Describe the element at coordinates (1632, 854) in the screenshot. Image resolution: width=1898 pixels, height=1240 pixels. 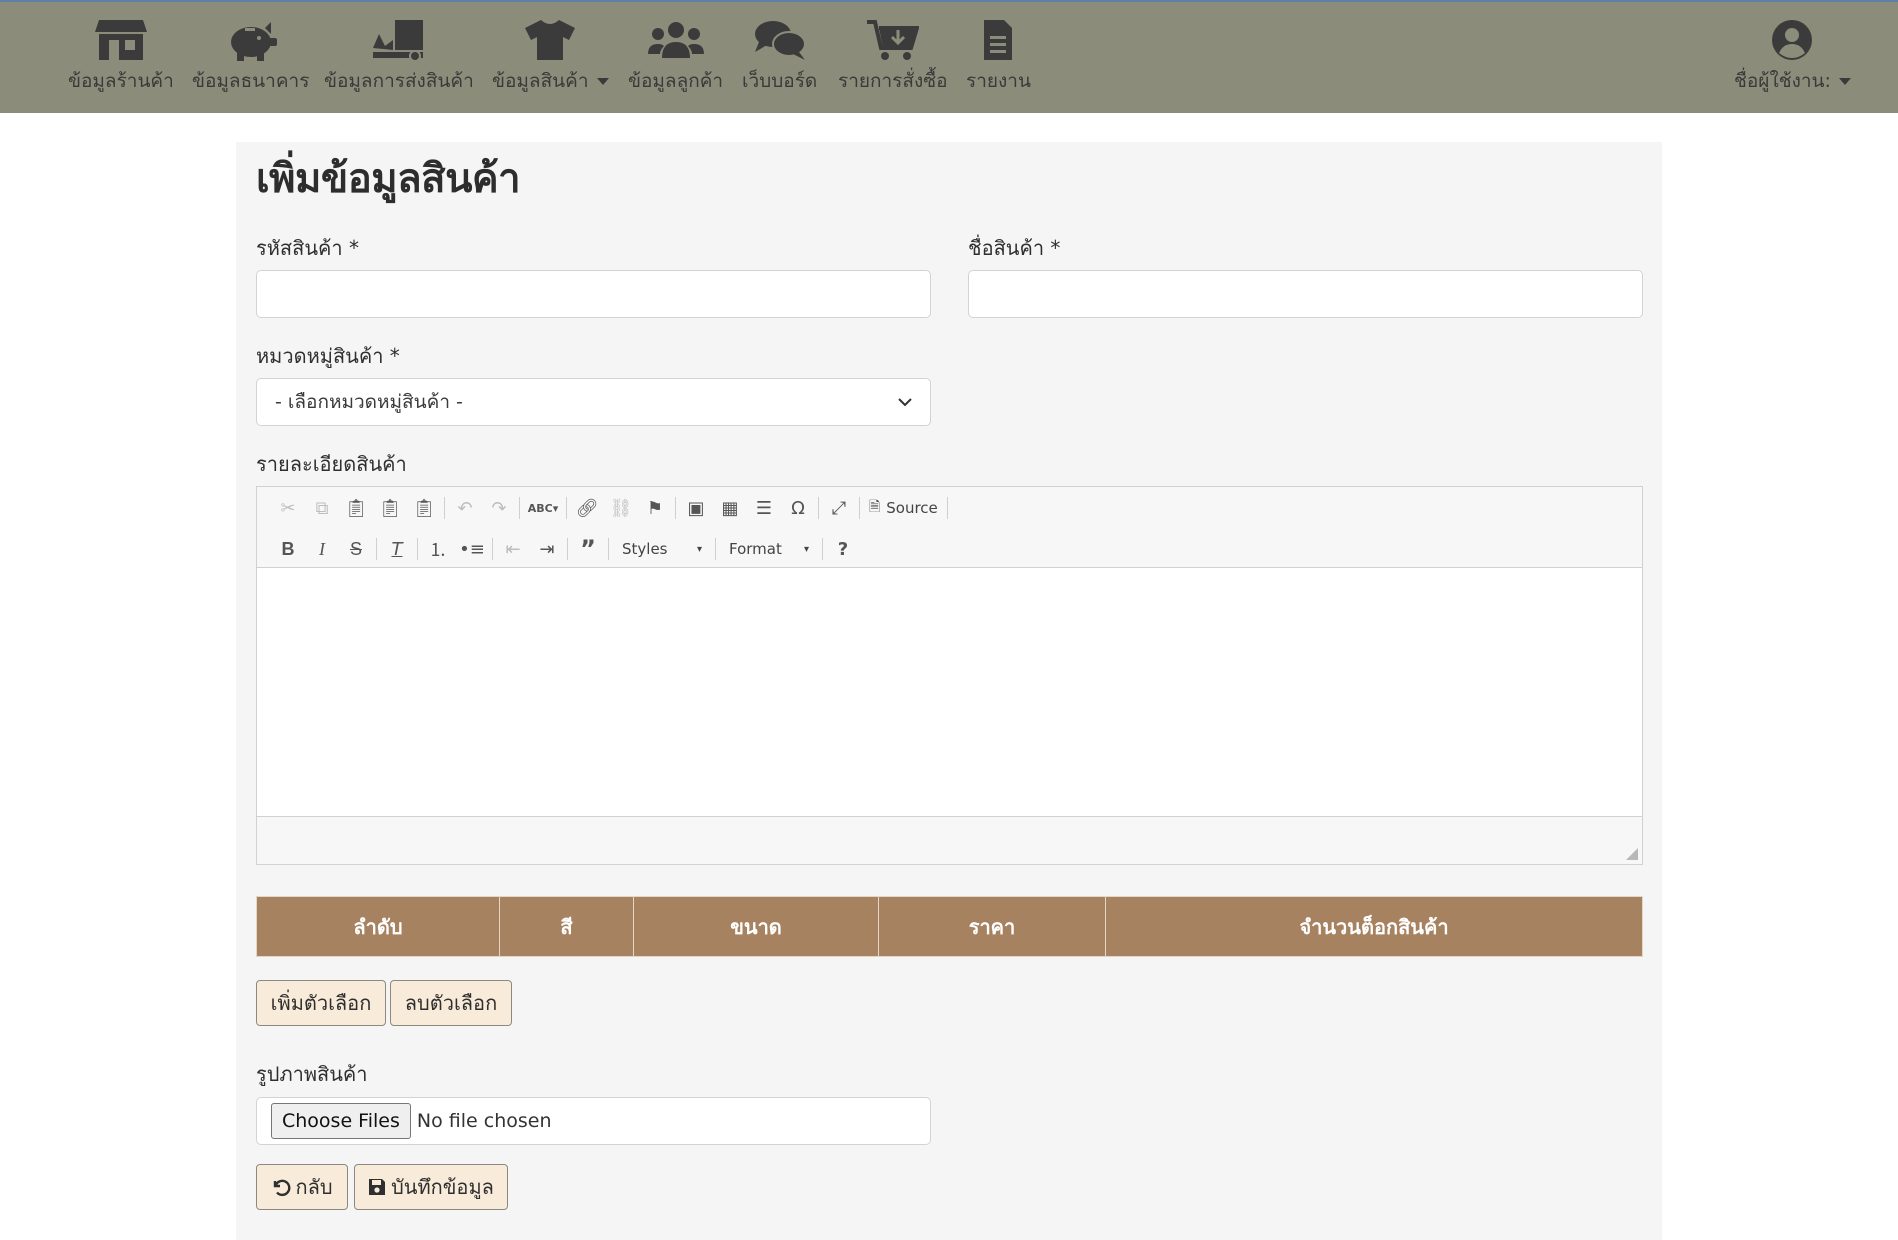
I see `resize-grip-icon` at that location.